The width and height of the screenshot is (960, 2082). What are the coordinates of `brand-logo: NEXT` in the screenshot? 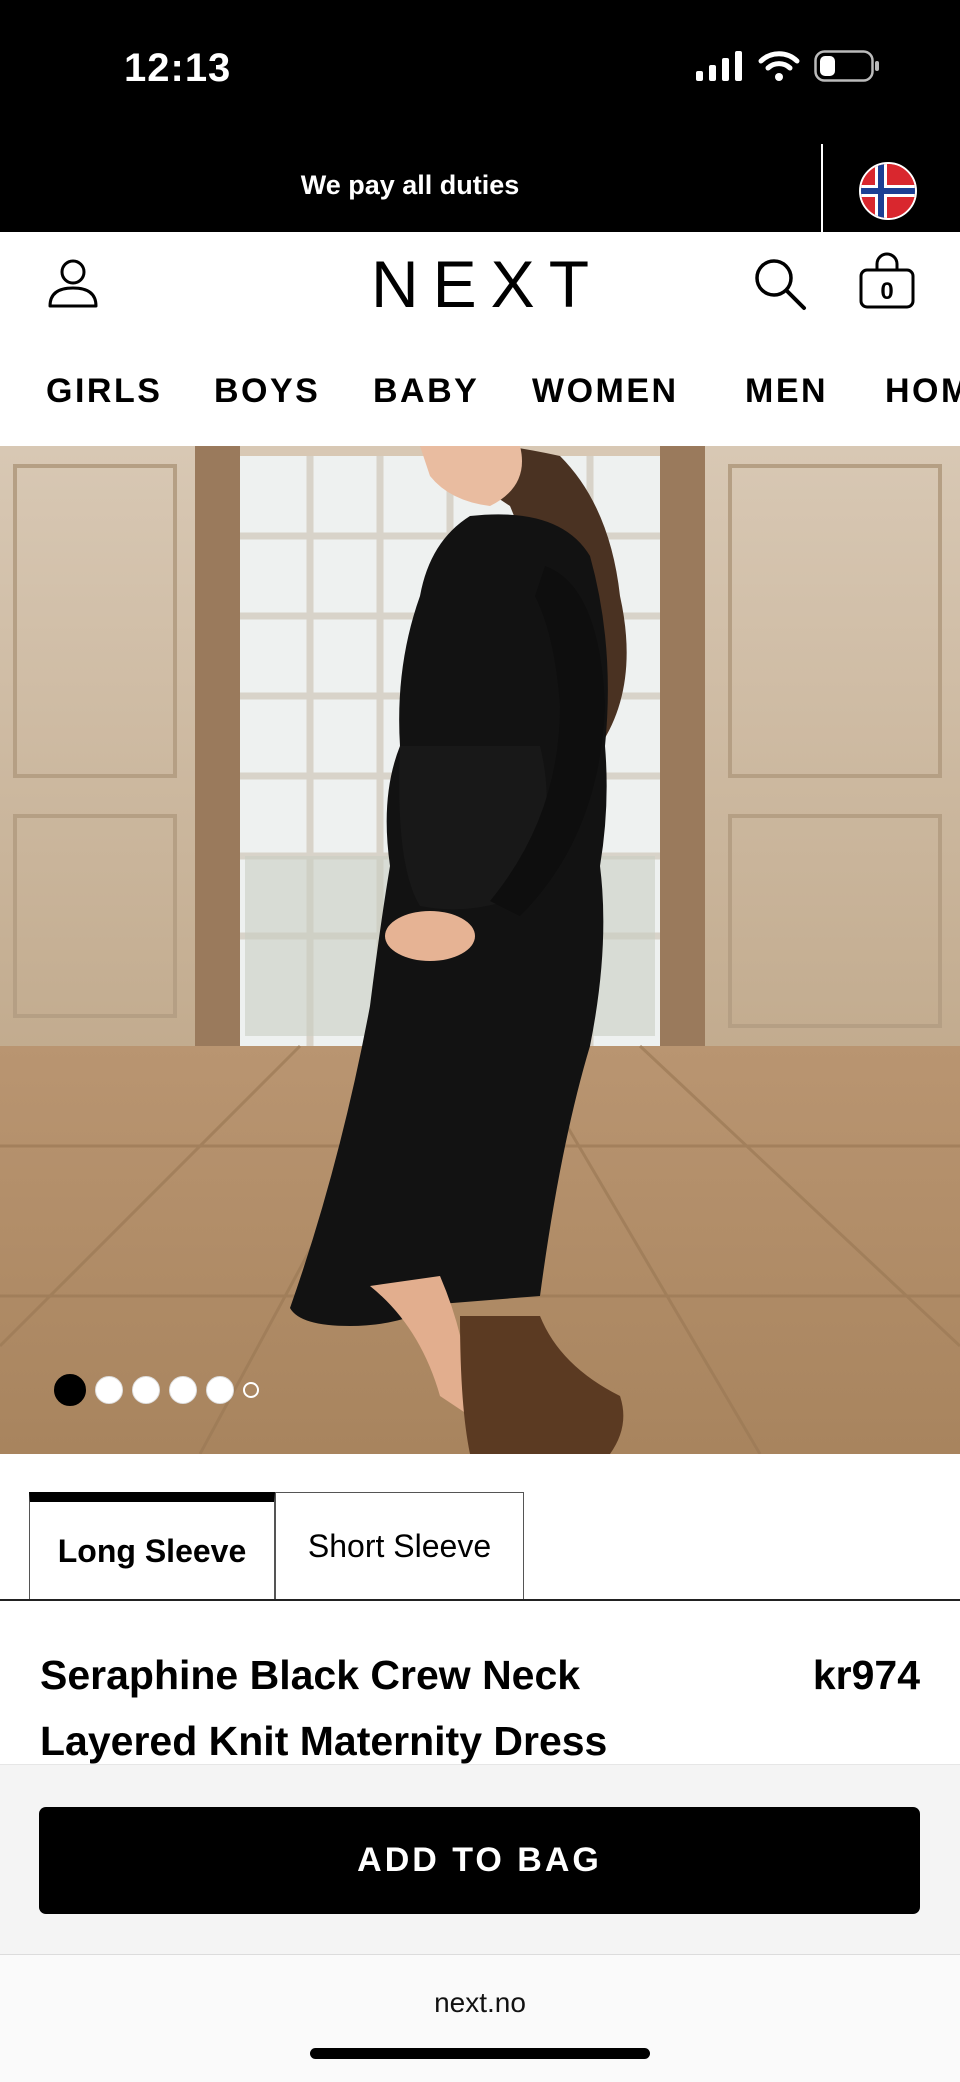 It's located at (480, 284).